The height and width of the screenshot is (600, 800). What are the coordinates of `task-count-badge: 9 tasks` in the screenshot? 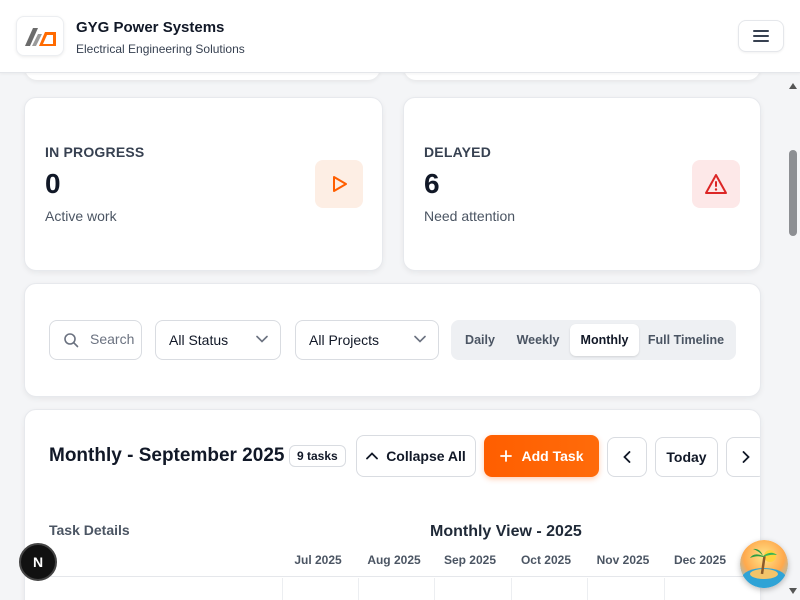 It's located at (317, 456).